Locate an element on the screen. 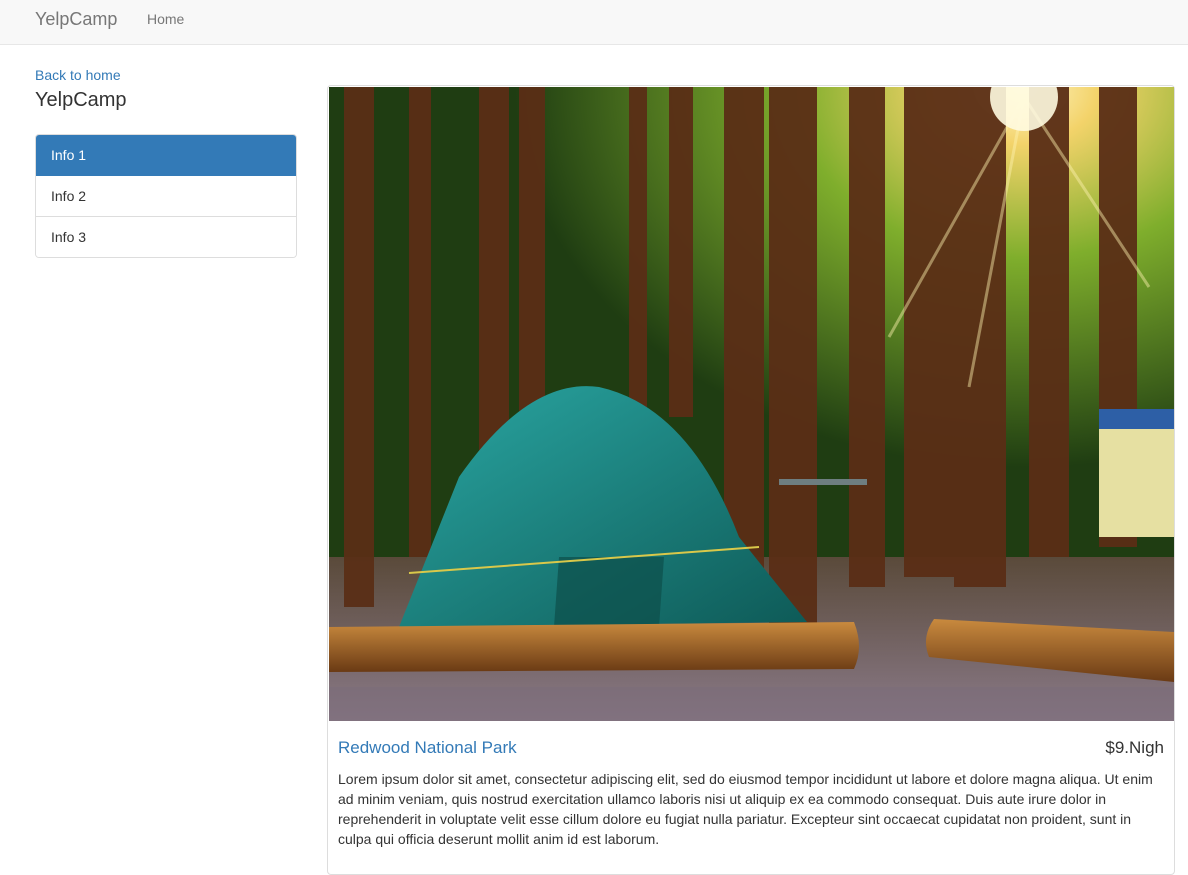  nav-home-link: Home is located at coordinates (165, 19).